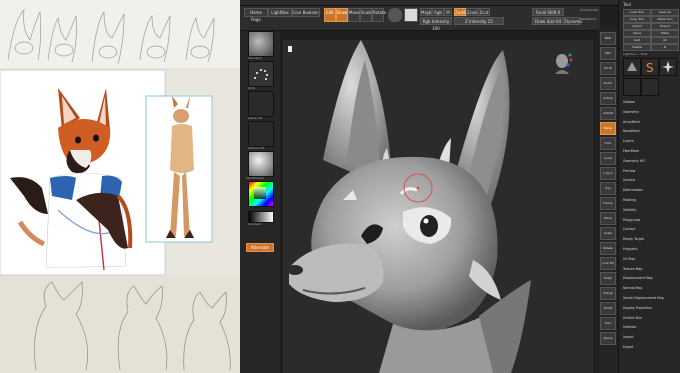  What do you see at coordinates (637, 12) in the screenshot?
I see `tool-button-load-tool: Load Tool` at bounding box center [637, 12].